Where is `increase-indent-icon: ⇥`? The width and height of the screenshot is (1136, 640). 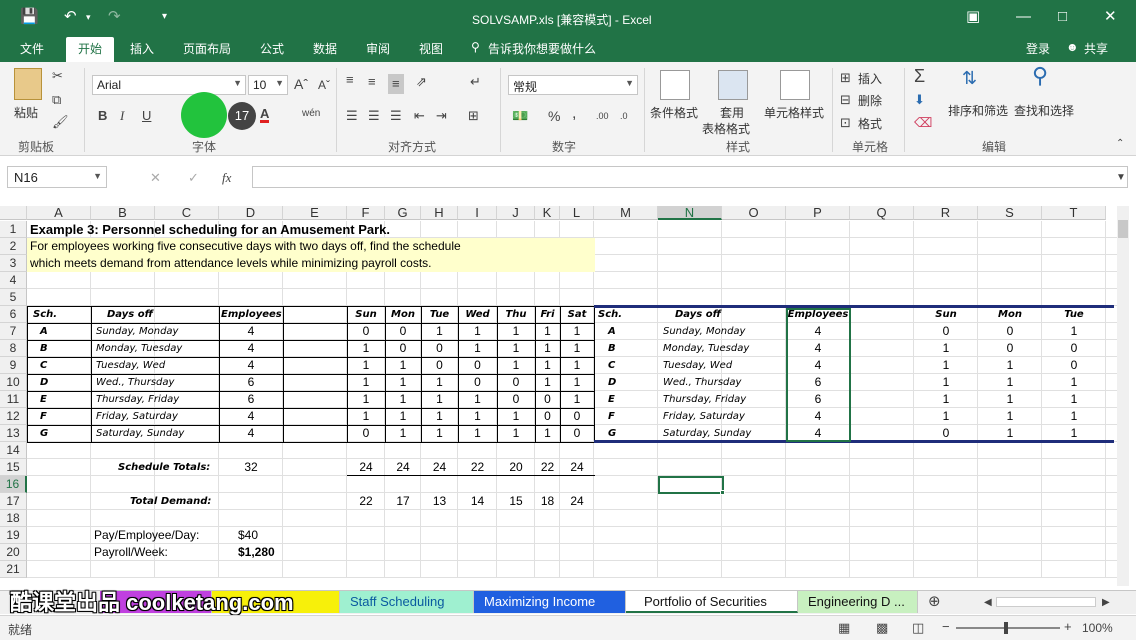 increase-indent-icon: ⇥ is located at coordinates (441, 116).